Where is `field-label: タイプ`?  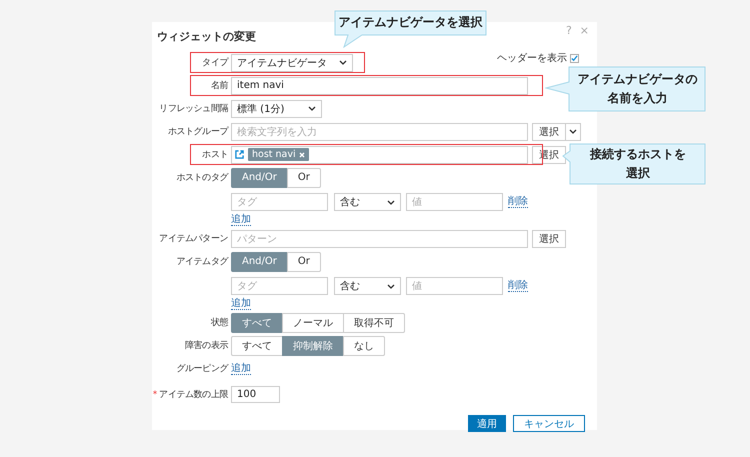 field-label: タイプ is located at coordinates (215, 62).